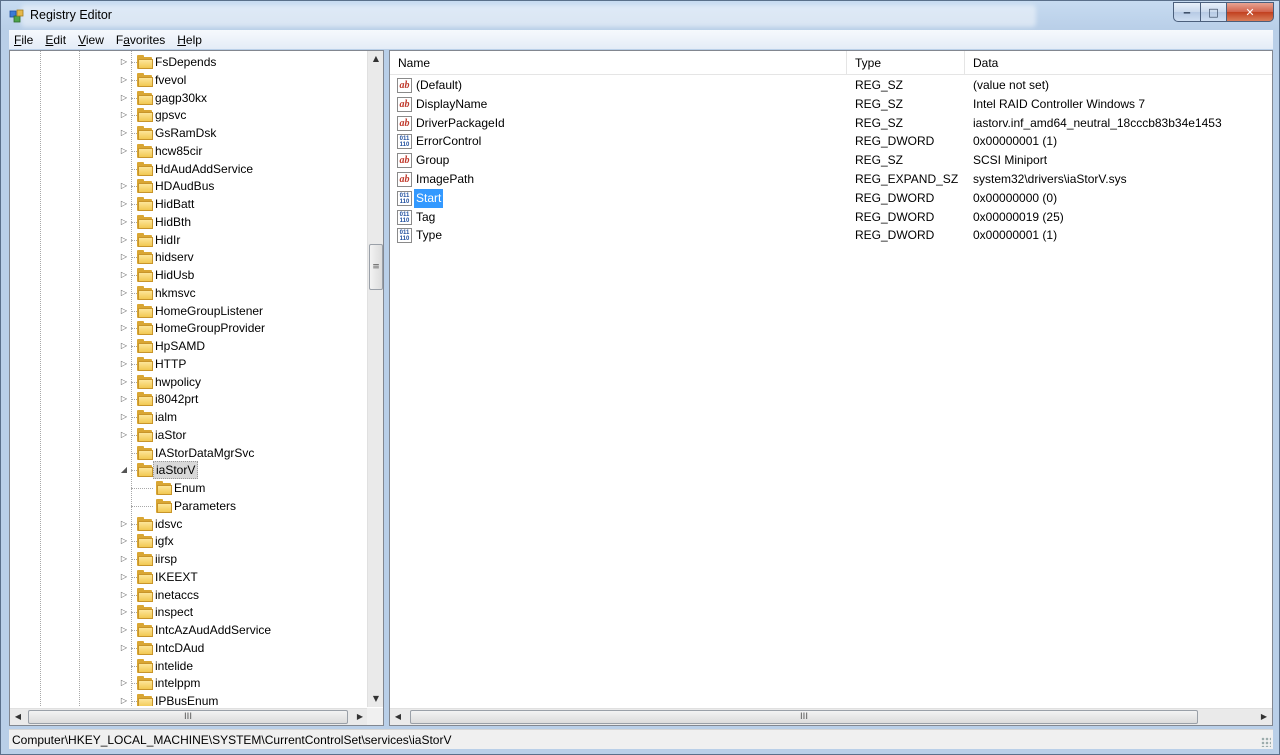 The image size is (1280, 755). What do you see at coordinates (189, 399) in the screenshot?
I see `tree-item-i8042prt: ▷ i8042prt` at bounding box center [189, 399].